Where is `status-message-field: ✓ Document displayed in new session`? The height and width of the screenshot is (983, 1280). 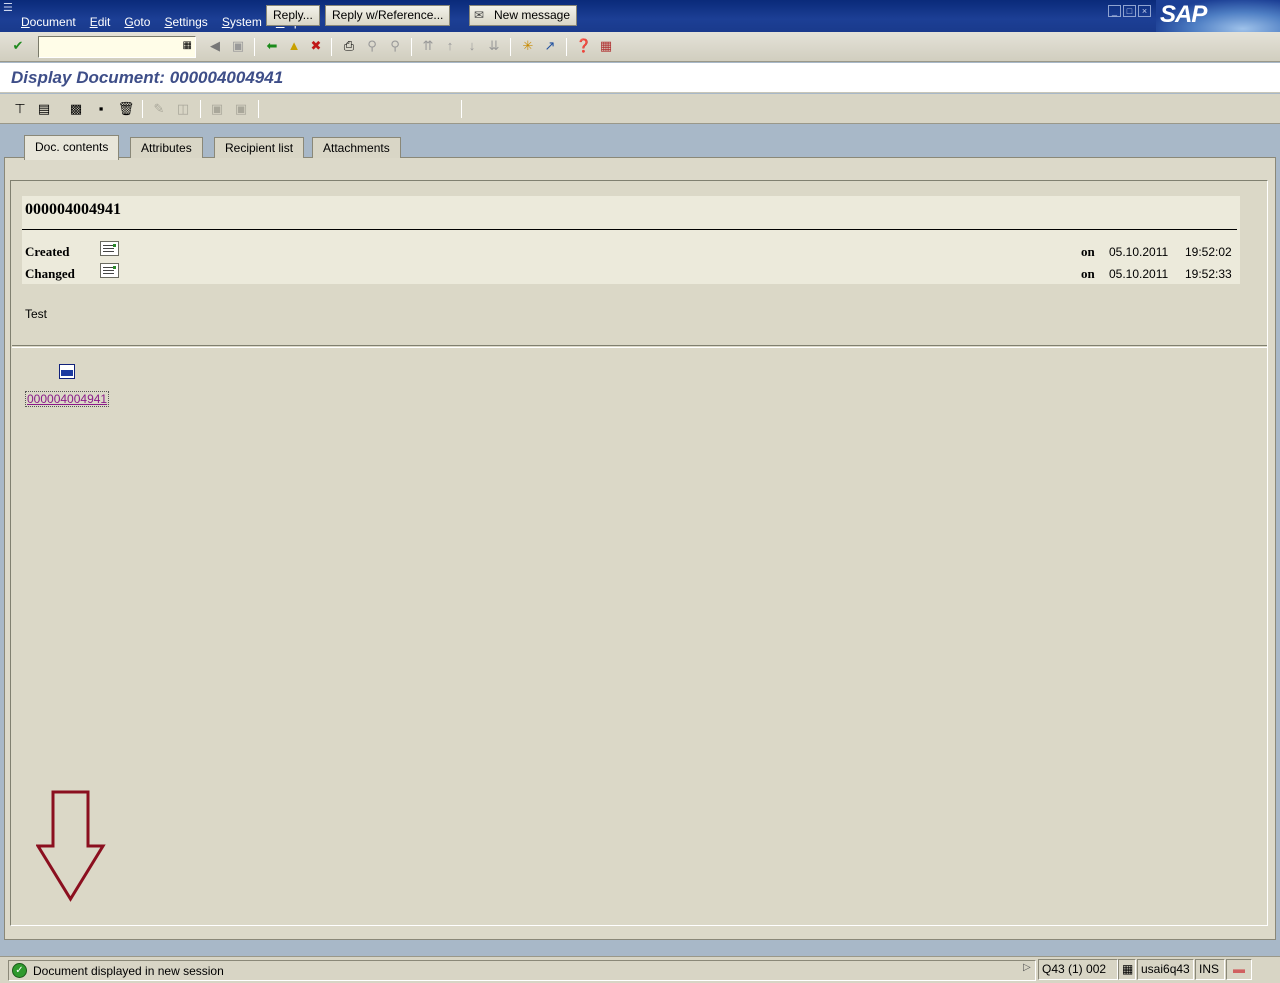 status-message-field: ✓ Document displayed in new session is located at coordinates (522, 970).